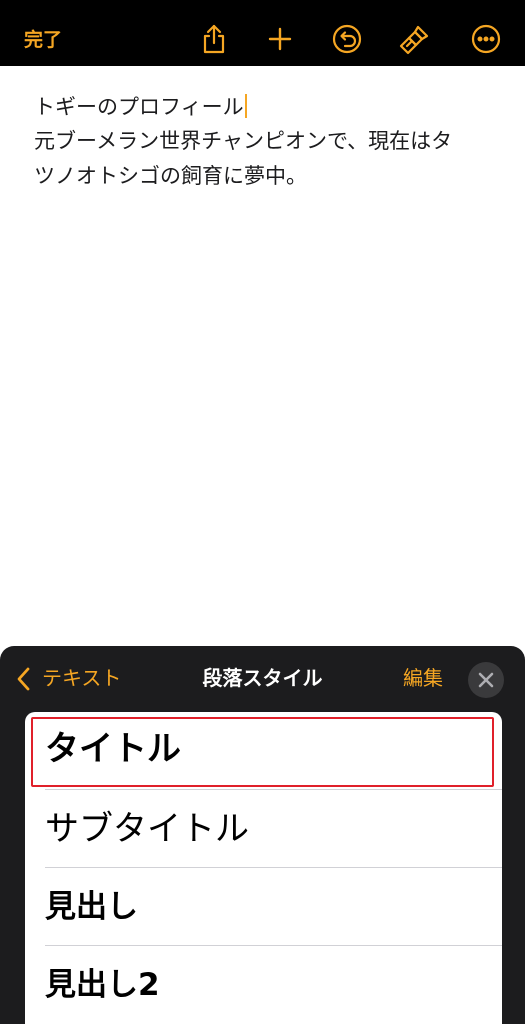 This screenshot has width=525, height=1024. I want to click on editor-line: トギーのプロフィール, so click(140, 107).